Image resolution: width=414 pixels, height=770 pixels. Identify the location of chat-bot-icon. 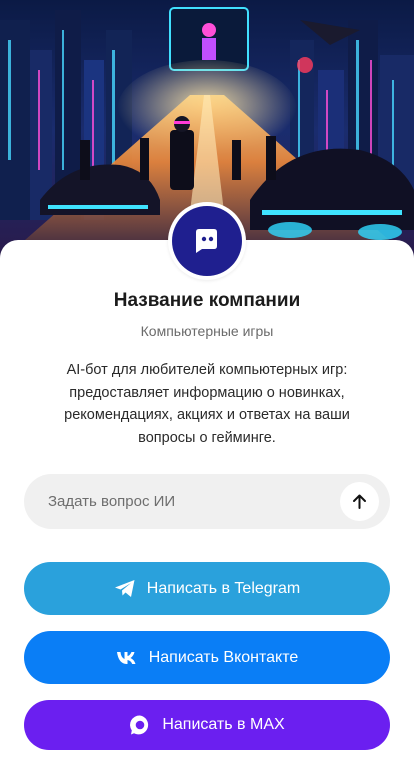
(206, 241).